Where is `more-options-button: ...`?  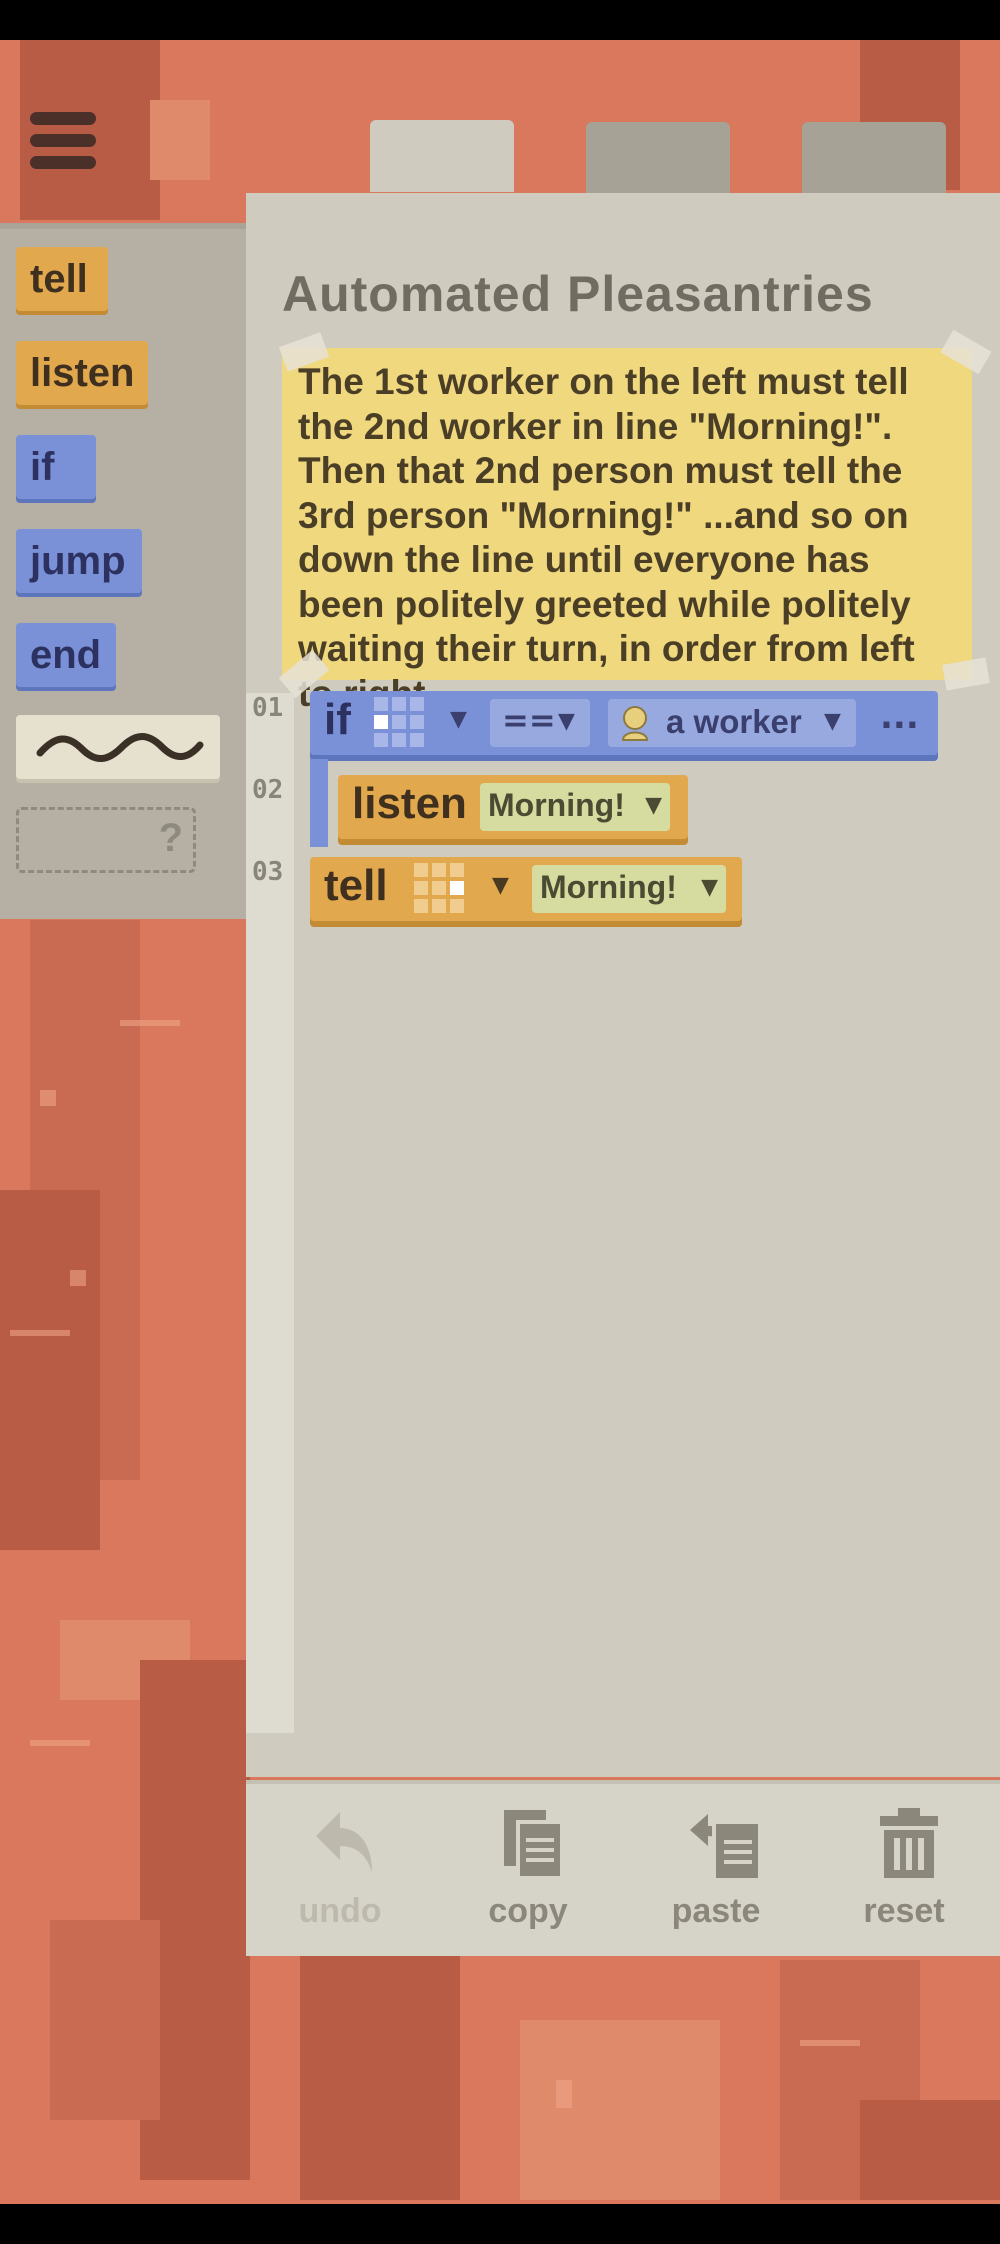
more-options-button: ... is located at coordinates (899, 717).